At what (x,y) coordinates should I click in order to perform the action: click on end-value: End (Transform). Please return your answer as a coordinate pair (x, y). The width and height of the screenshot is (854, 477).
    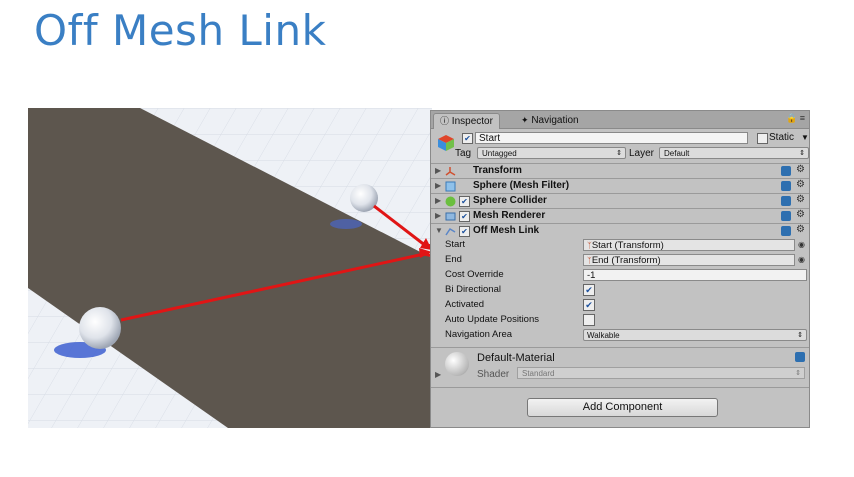
    Looking at the image, I should click on (626, 260).